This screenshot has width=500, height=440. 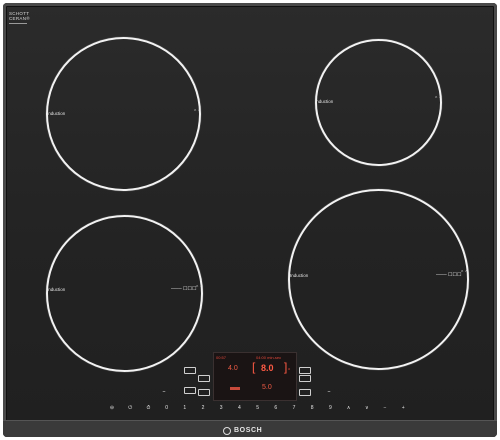 What do you see at coordinates (56, 289) in the screenshot?
I see `zone-3-label: Induction` at bounding box center [56, 289].